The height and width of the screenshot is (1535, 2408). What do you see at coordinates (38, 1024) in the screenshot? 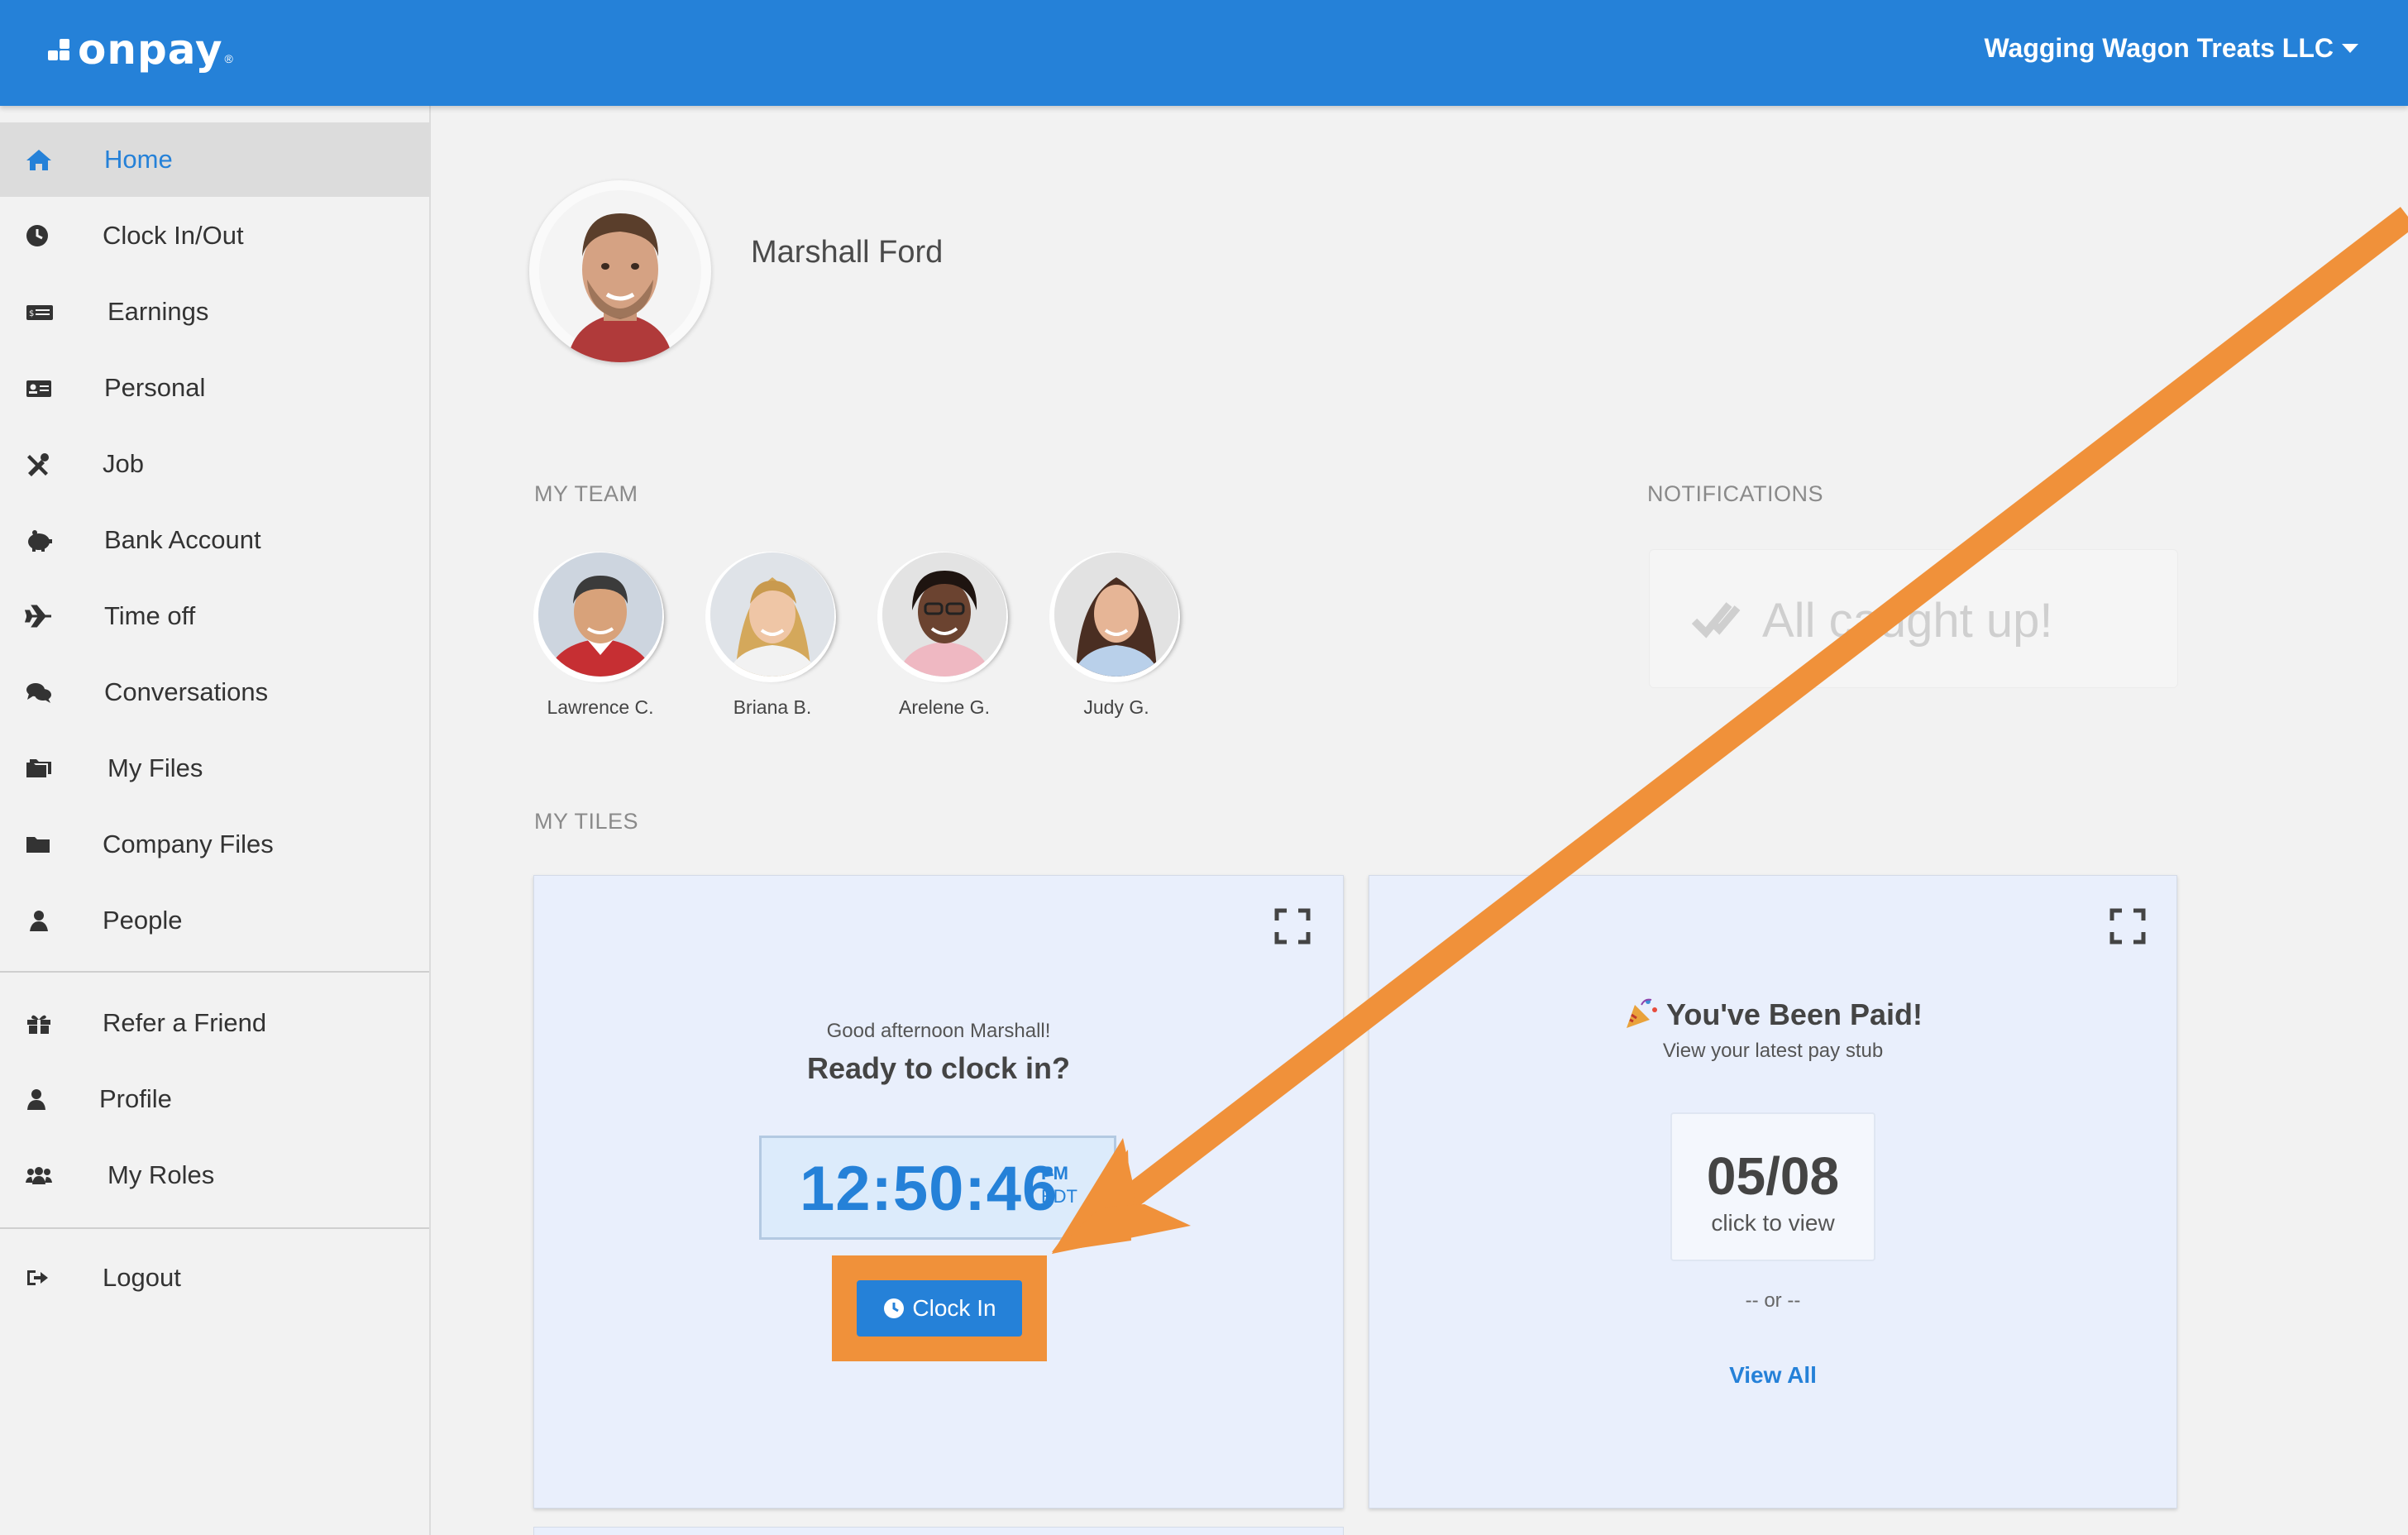
I see `gift-icon` at bounding box center [38, 1024].